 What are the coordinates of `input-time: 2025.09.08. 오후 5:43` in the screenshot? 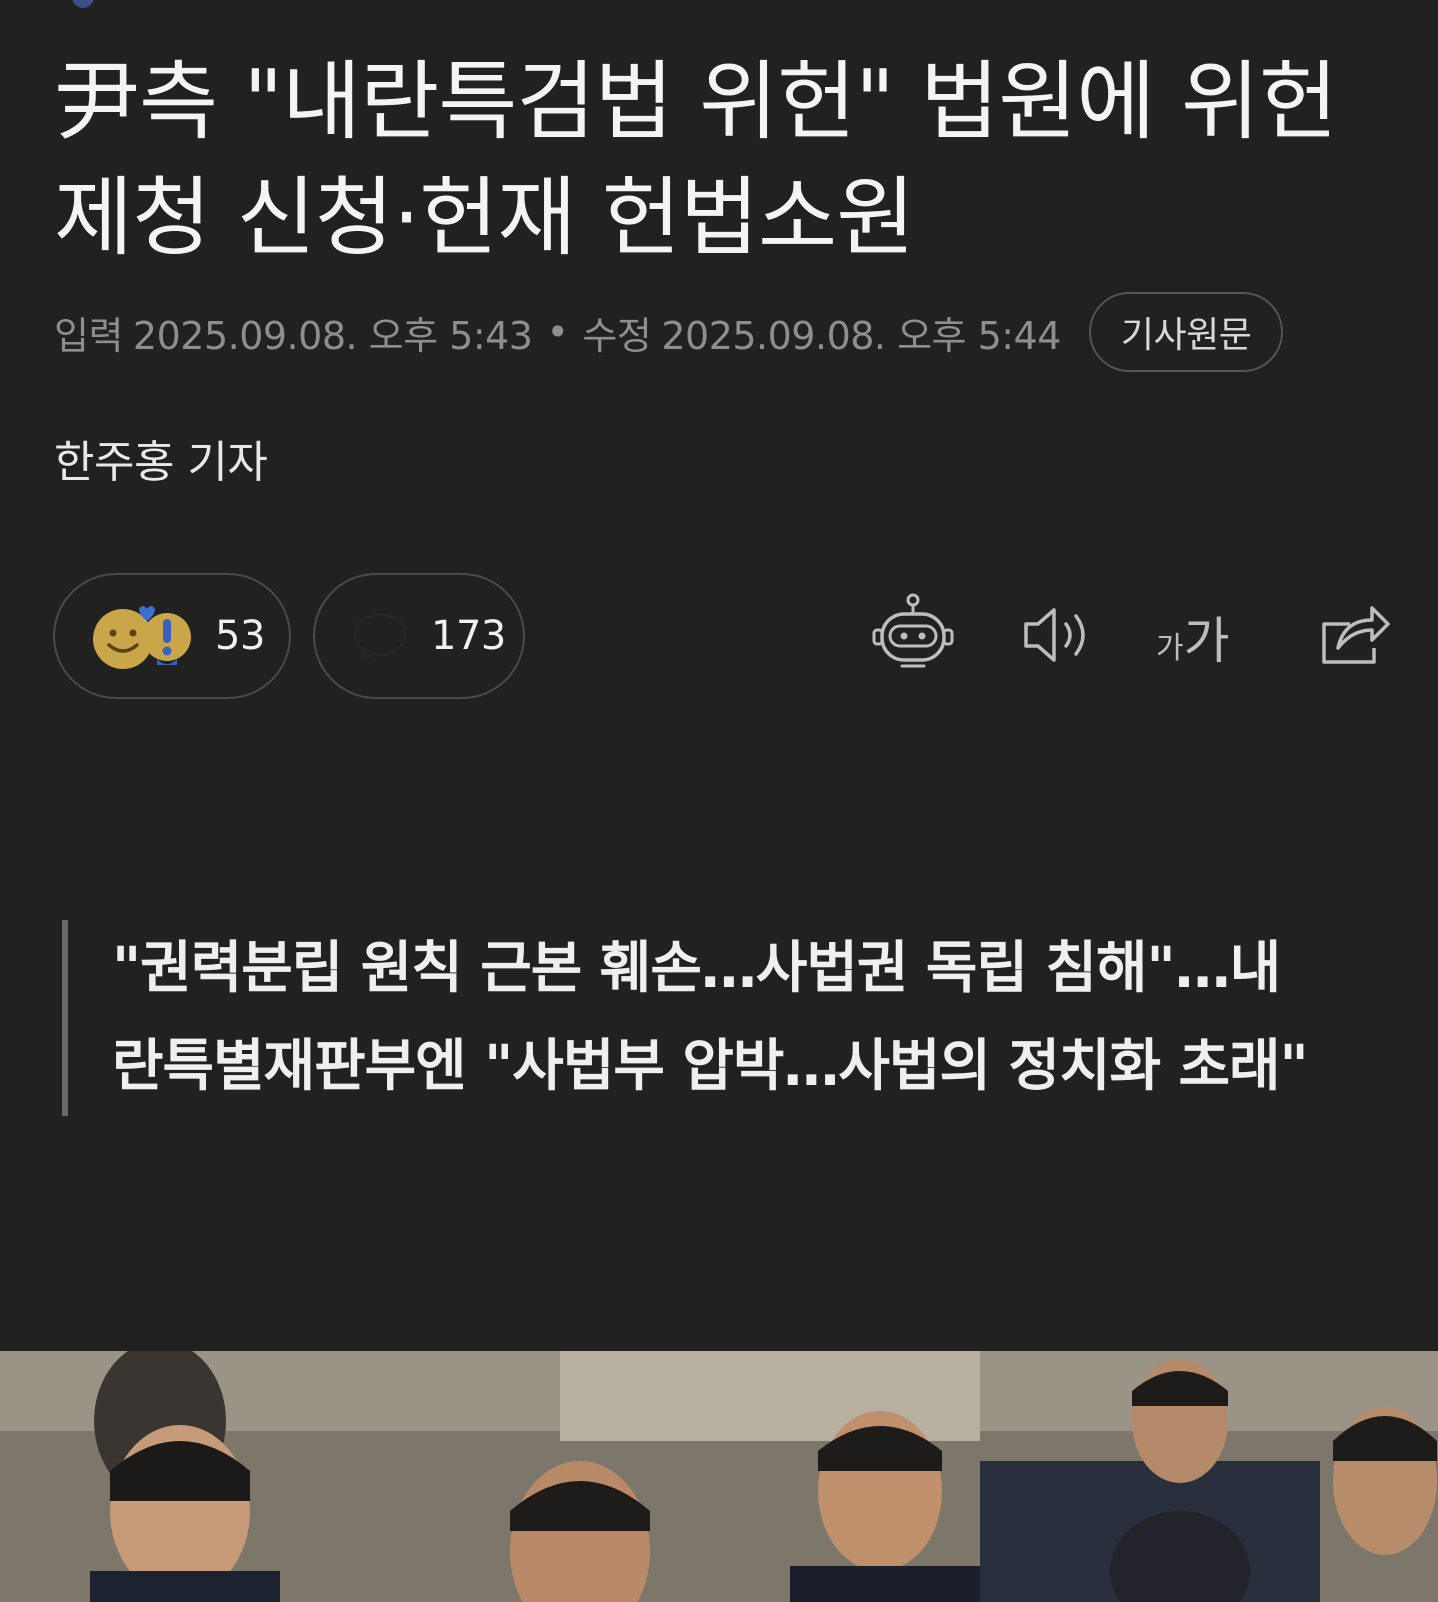 It's located at (332, 335).